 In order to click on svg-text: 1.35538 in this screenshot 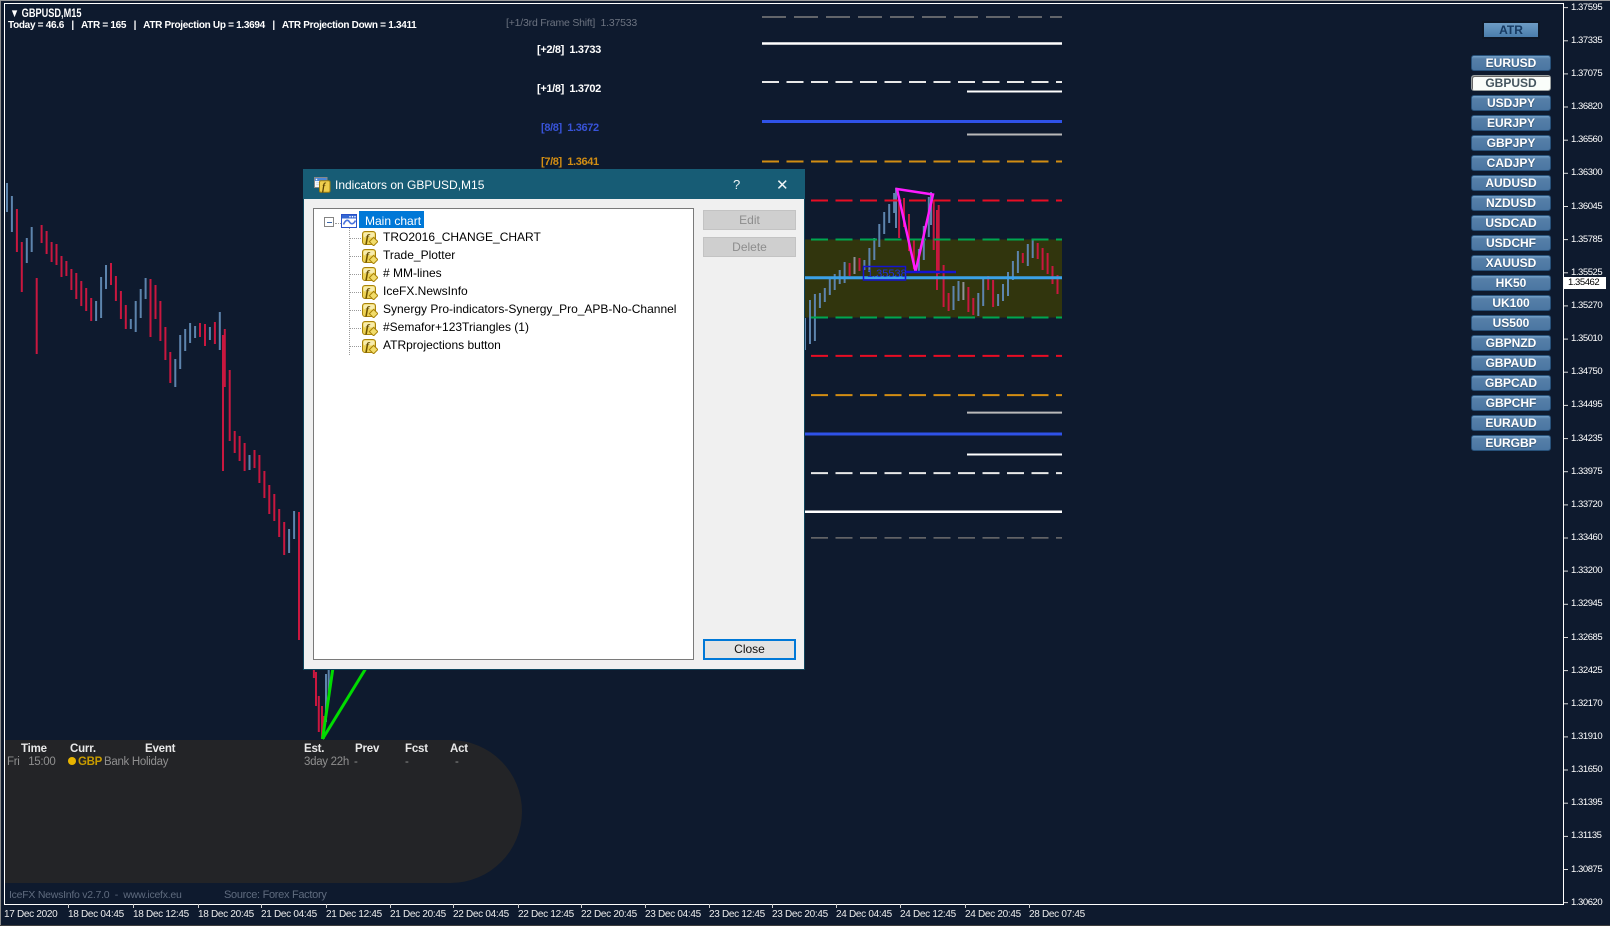, I will do `click(887, 274)`.